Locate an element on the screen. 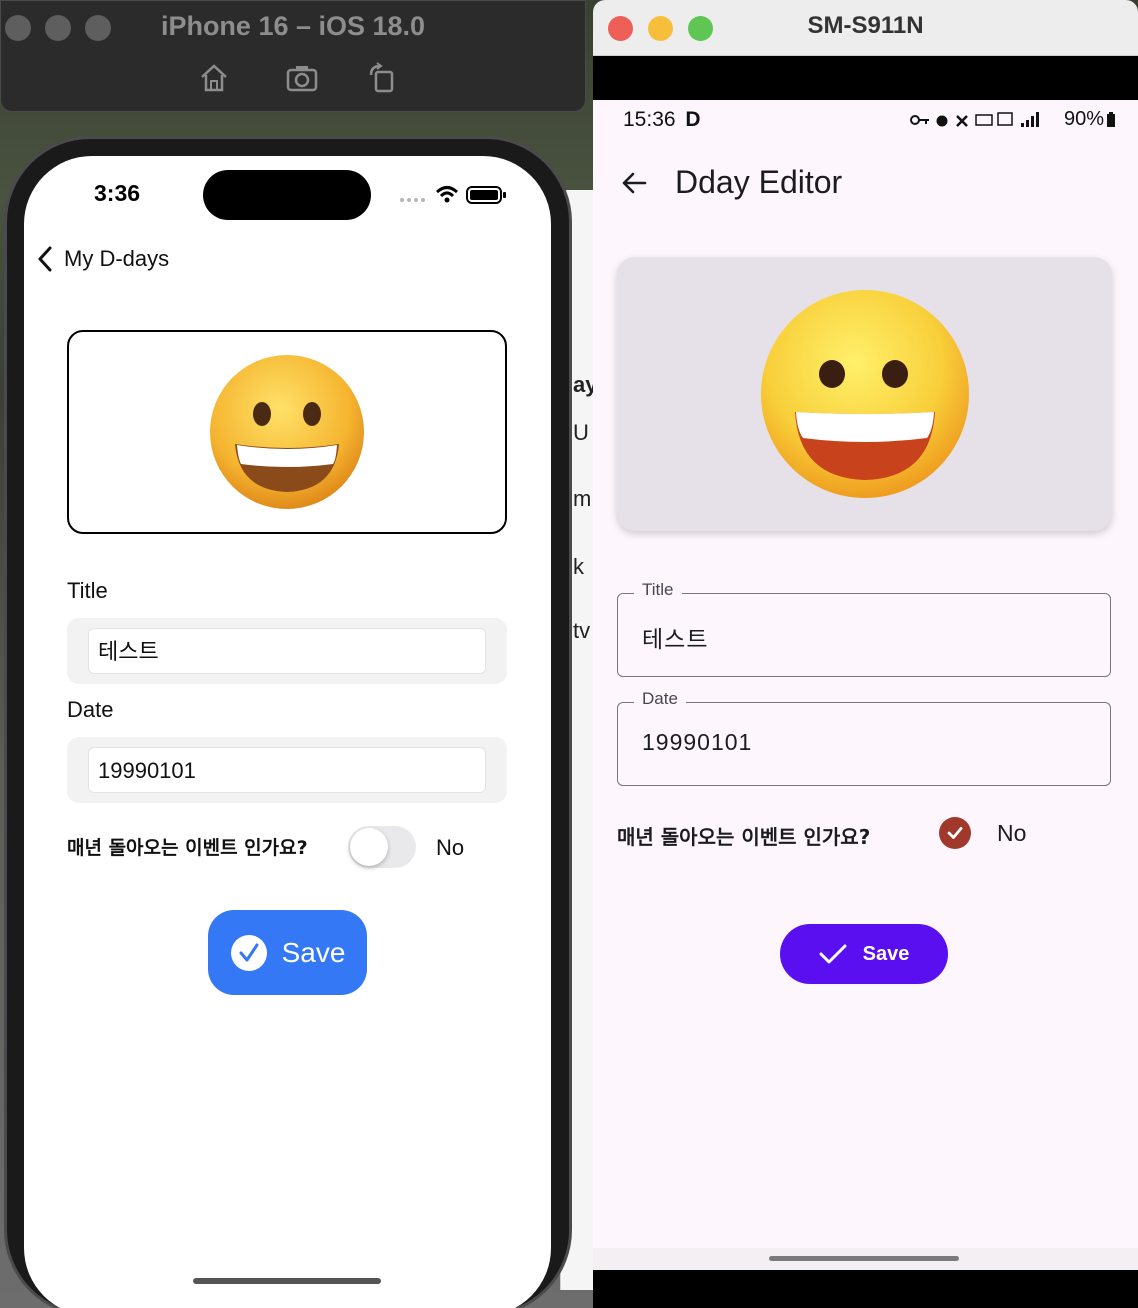 This screenshot has width=1138, height=1308. date-field-label: Date is located at coordinates (660, 699).